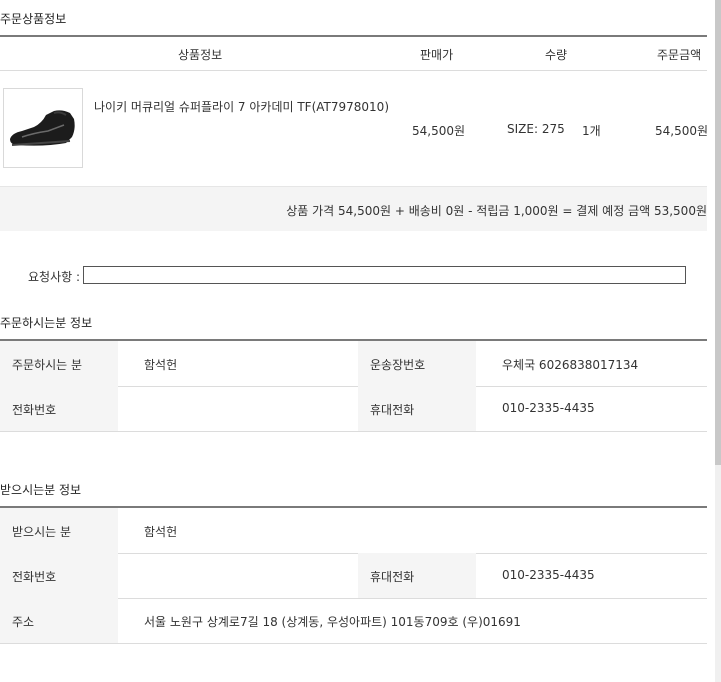 This screenshot has height=682, width=721. What do you see at coordinates (417, 408) in the screenshot?
I see `orderer-mobile-label-cell: 휴대전화` at bounding box center [417, 408].